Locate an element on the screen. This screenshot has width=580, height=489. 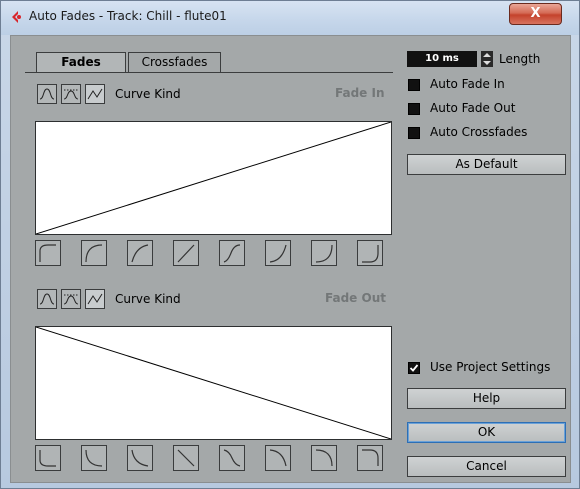
fade-out-section-label: Fade Out is located at coordinates (355, 298).